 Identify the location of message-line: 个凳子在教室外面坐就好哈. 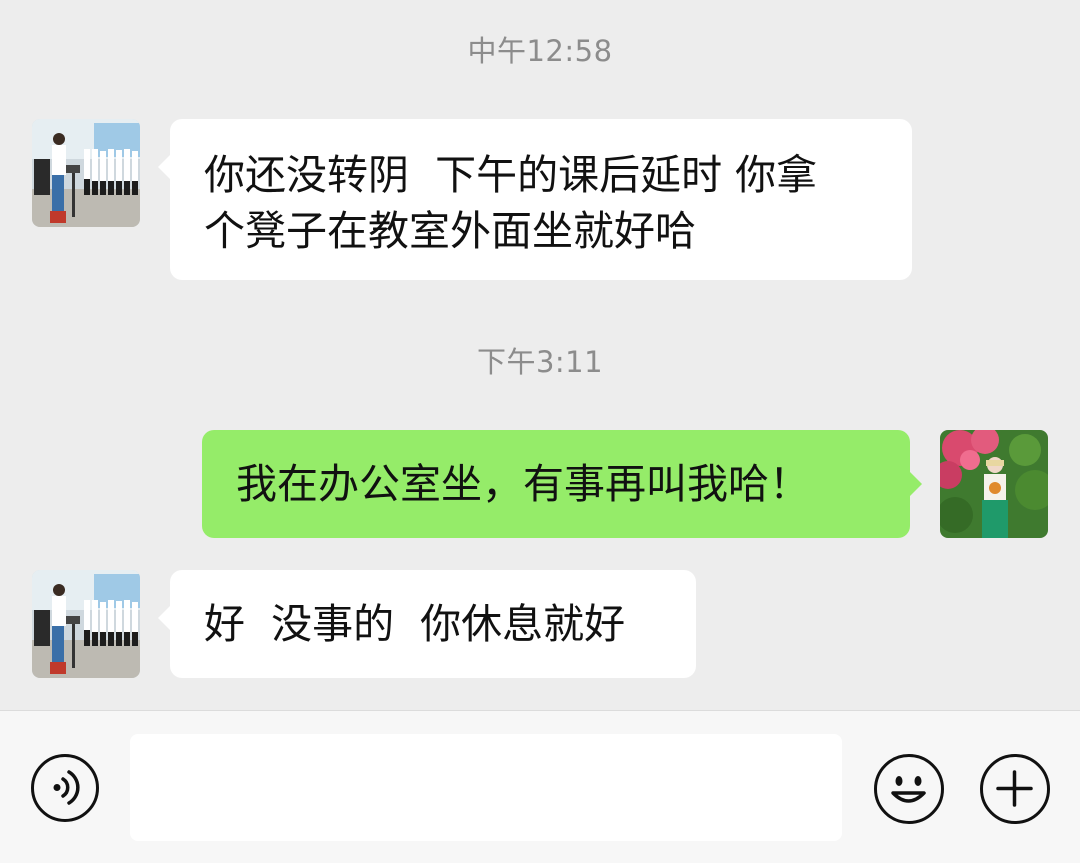
(450, 231).